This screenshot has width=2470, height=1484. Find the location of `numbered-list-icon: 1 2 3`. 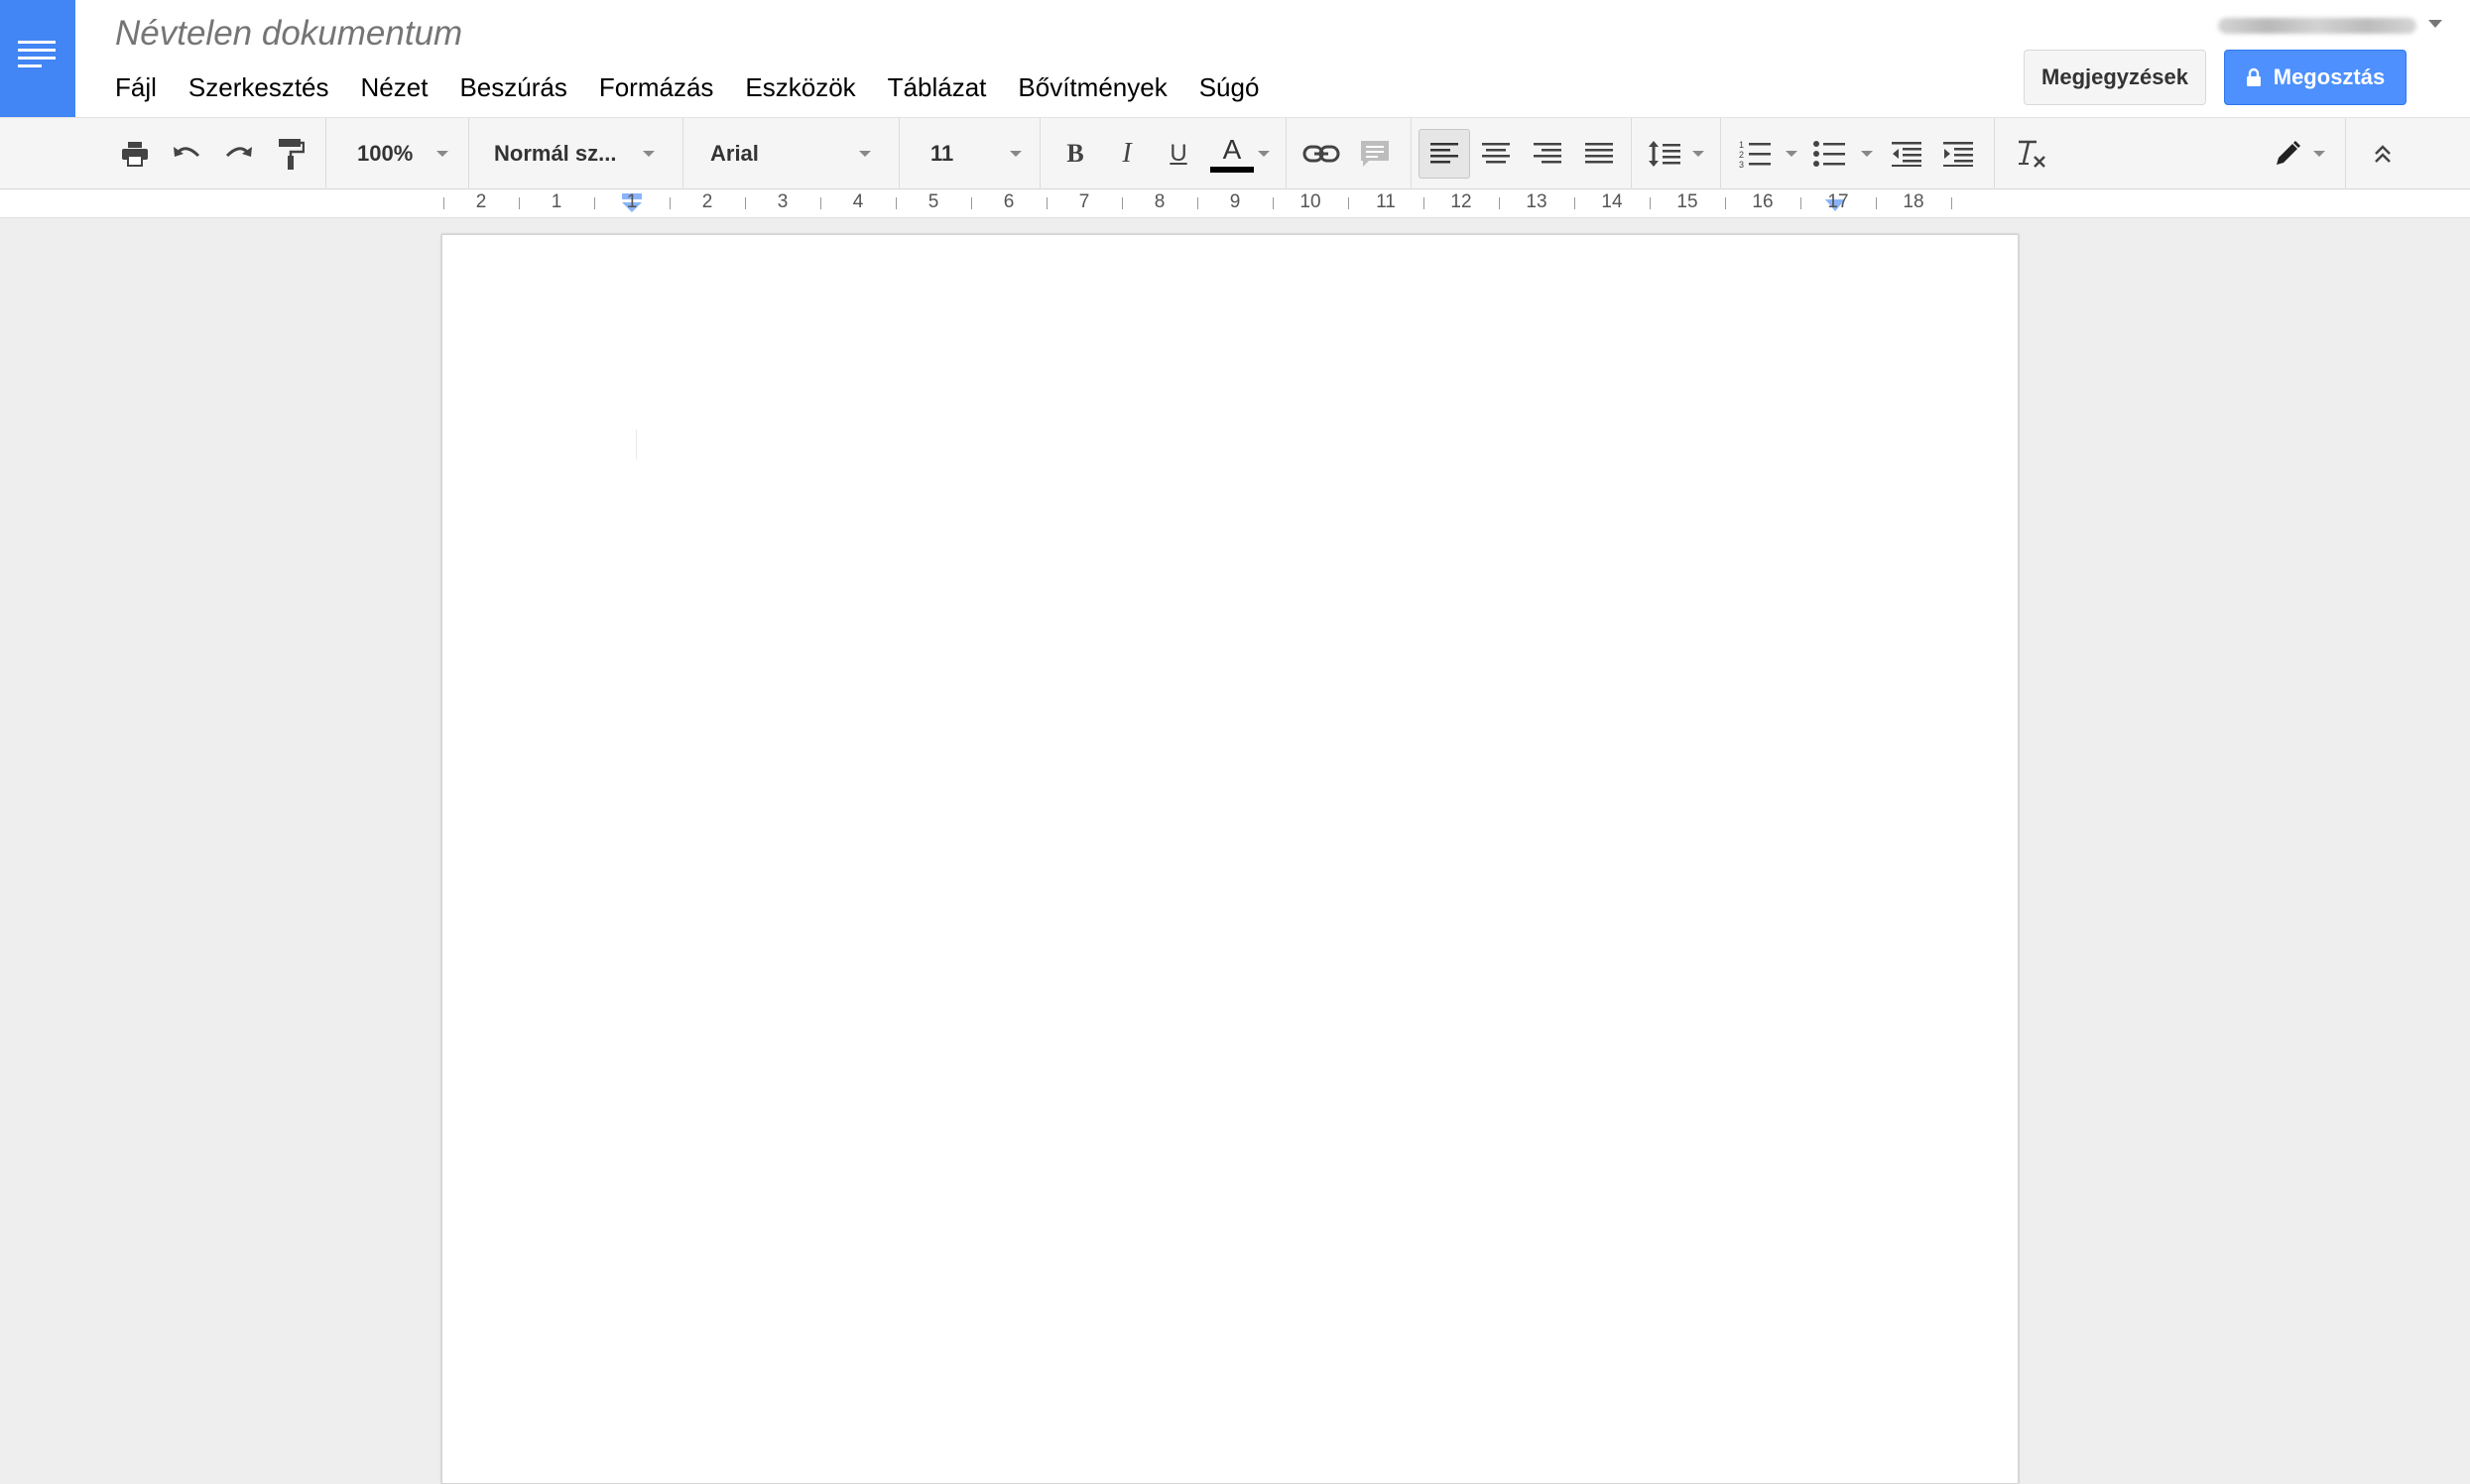

numbered-list-icon: 1 2 3 is located at coordinates (1756, 153).